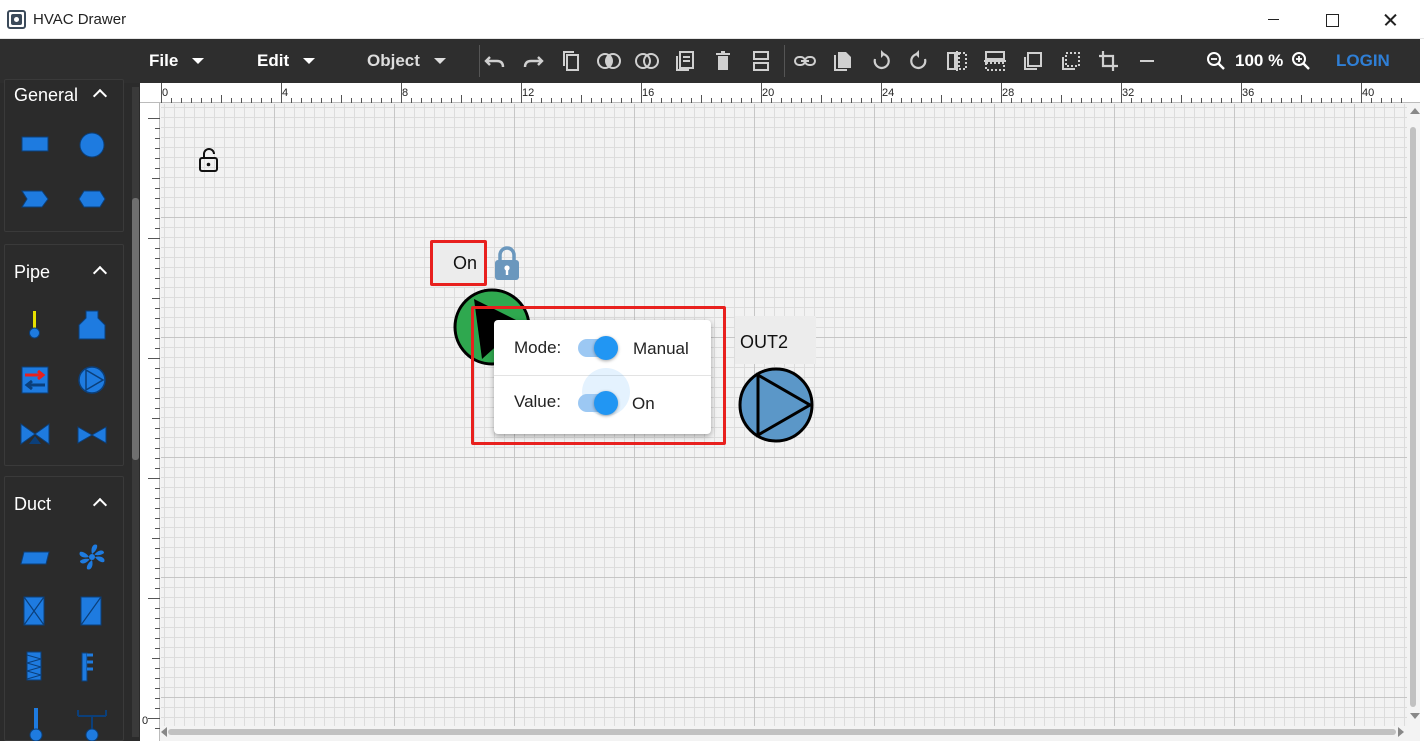 This screenshot has width=1424, height=741. What do you see at coordinates (1147, 61) in the screenshot?
I see `line-icon` at bounding box center [1147, 61].